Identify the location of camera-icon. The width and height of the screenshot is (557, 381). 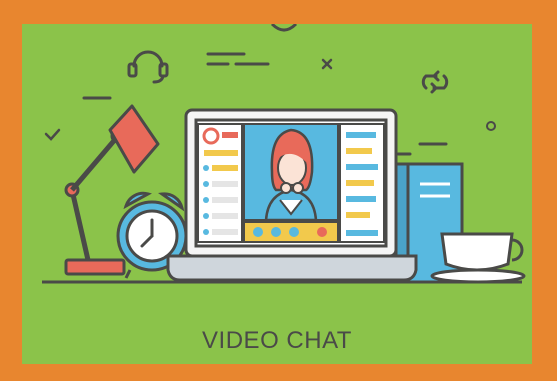
(276, 232).